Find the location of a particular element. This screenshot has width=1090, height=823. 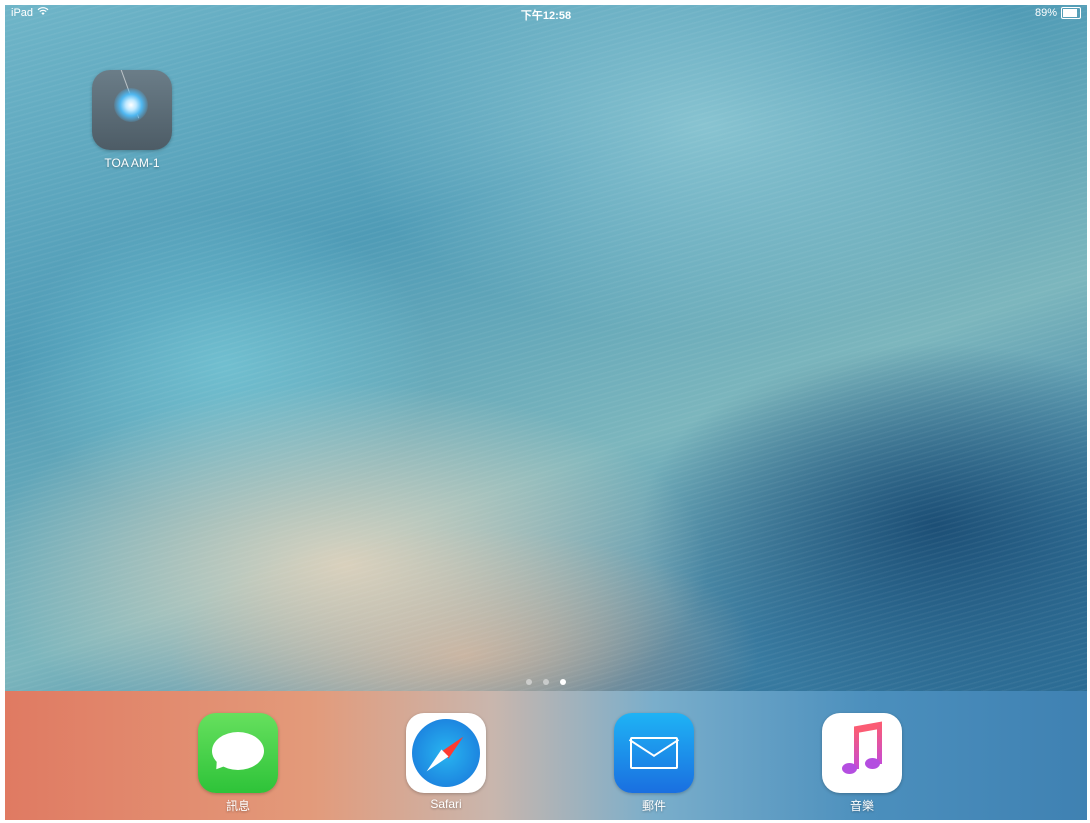

battery-icon is located at coordinates (1071, 13).